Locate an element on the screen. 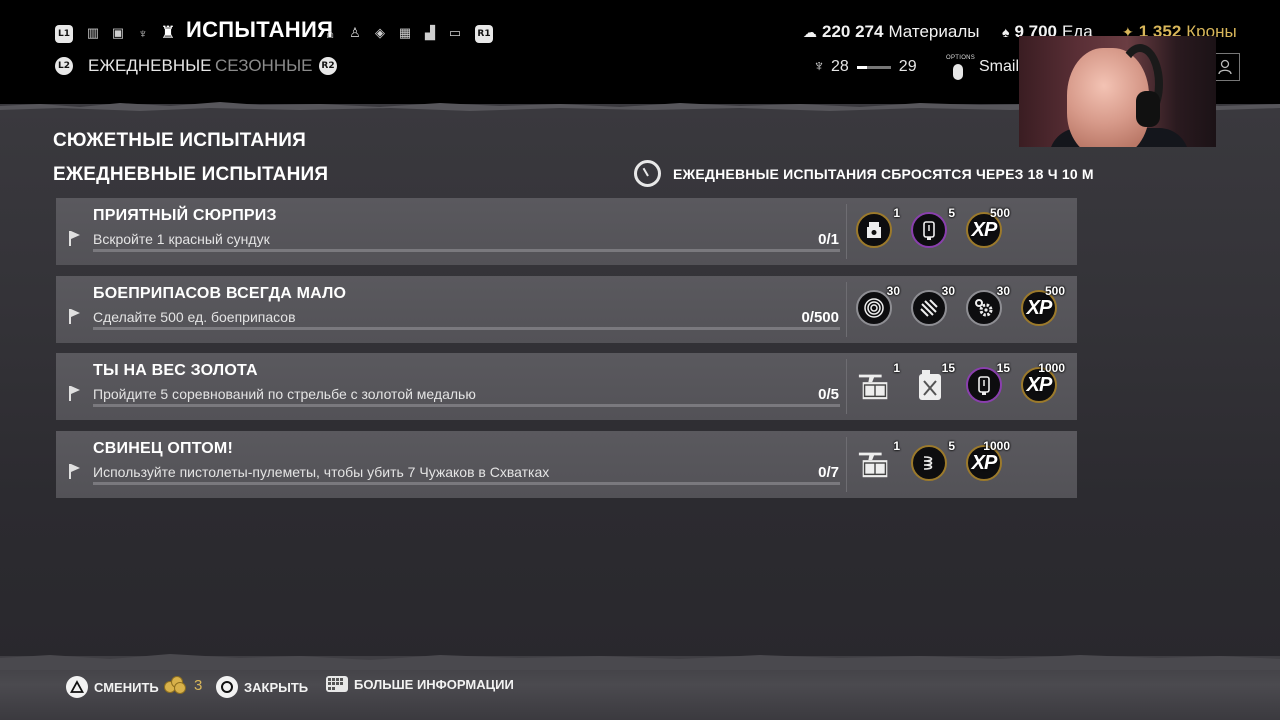 The width and height of the screenshot is (1280, 720). tab-seasonal: СЕЗОННЫЕ is located at coordinates (263, 66).